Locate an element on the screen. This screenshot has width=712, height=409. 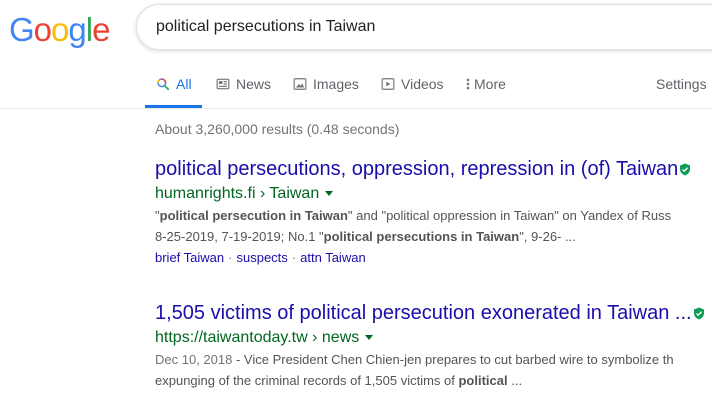
snippet-highlight: political persecution in Taiwan is located at coordinates (253, 215).